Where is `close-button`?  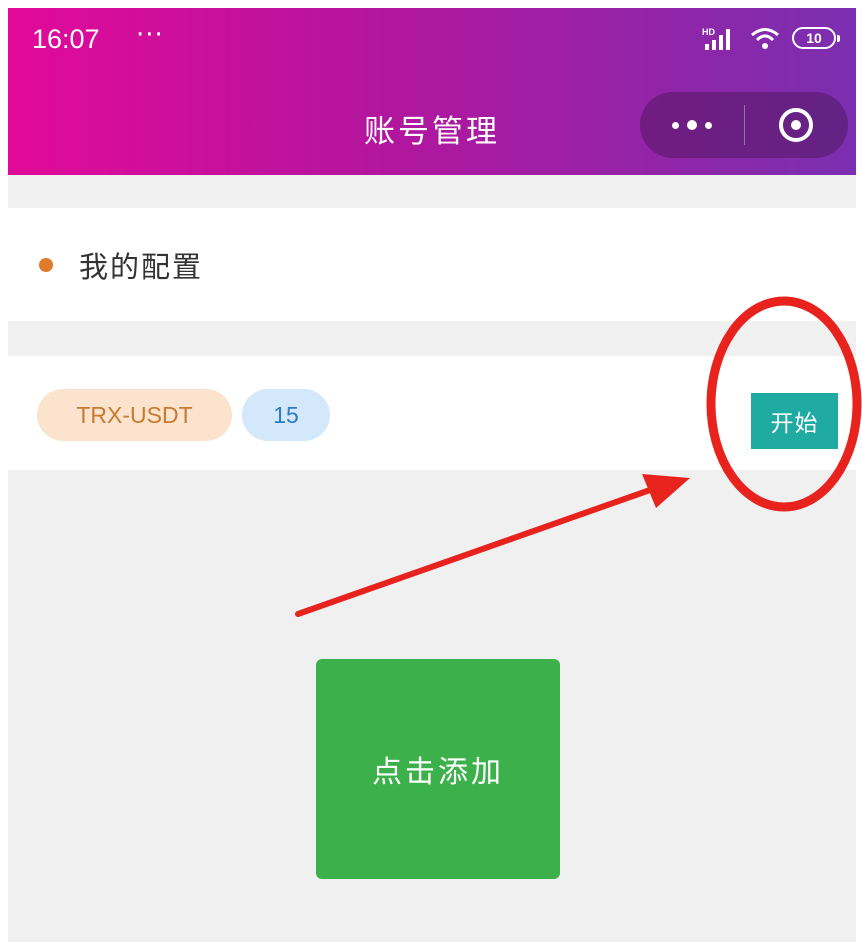
close-button is located at coordinates (797, 125).